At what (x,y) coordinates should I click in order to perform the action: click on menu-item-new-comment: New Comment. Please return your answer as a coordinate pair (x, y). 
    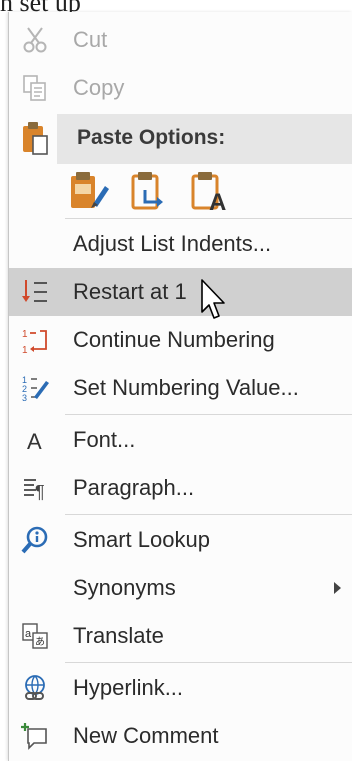
    Looking at the image, I should click on (180, 736).